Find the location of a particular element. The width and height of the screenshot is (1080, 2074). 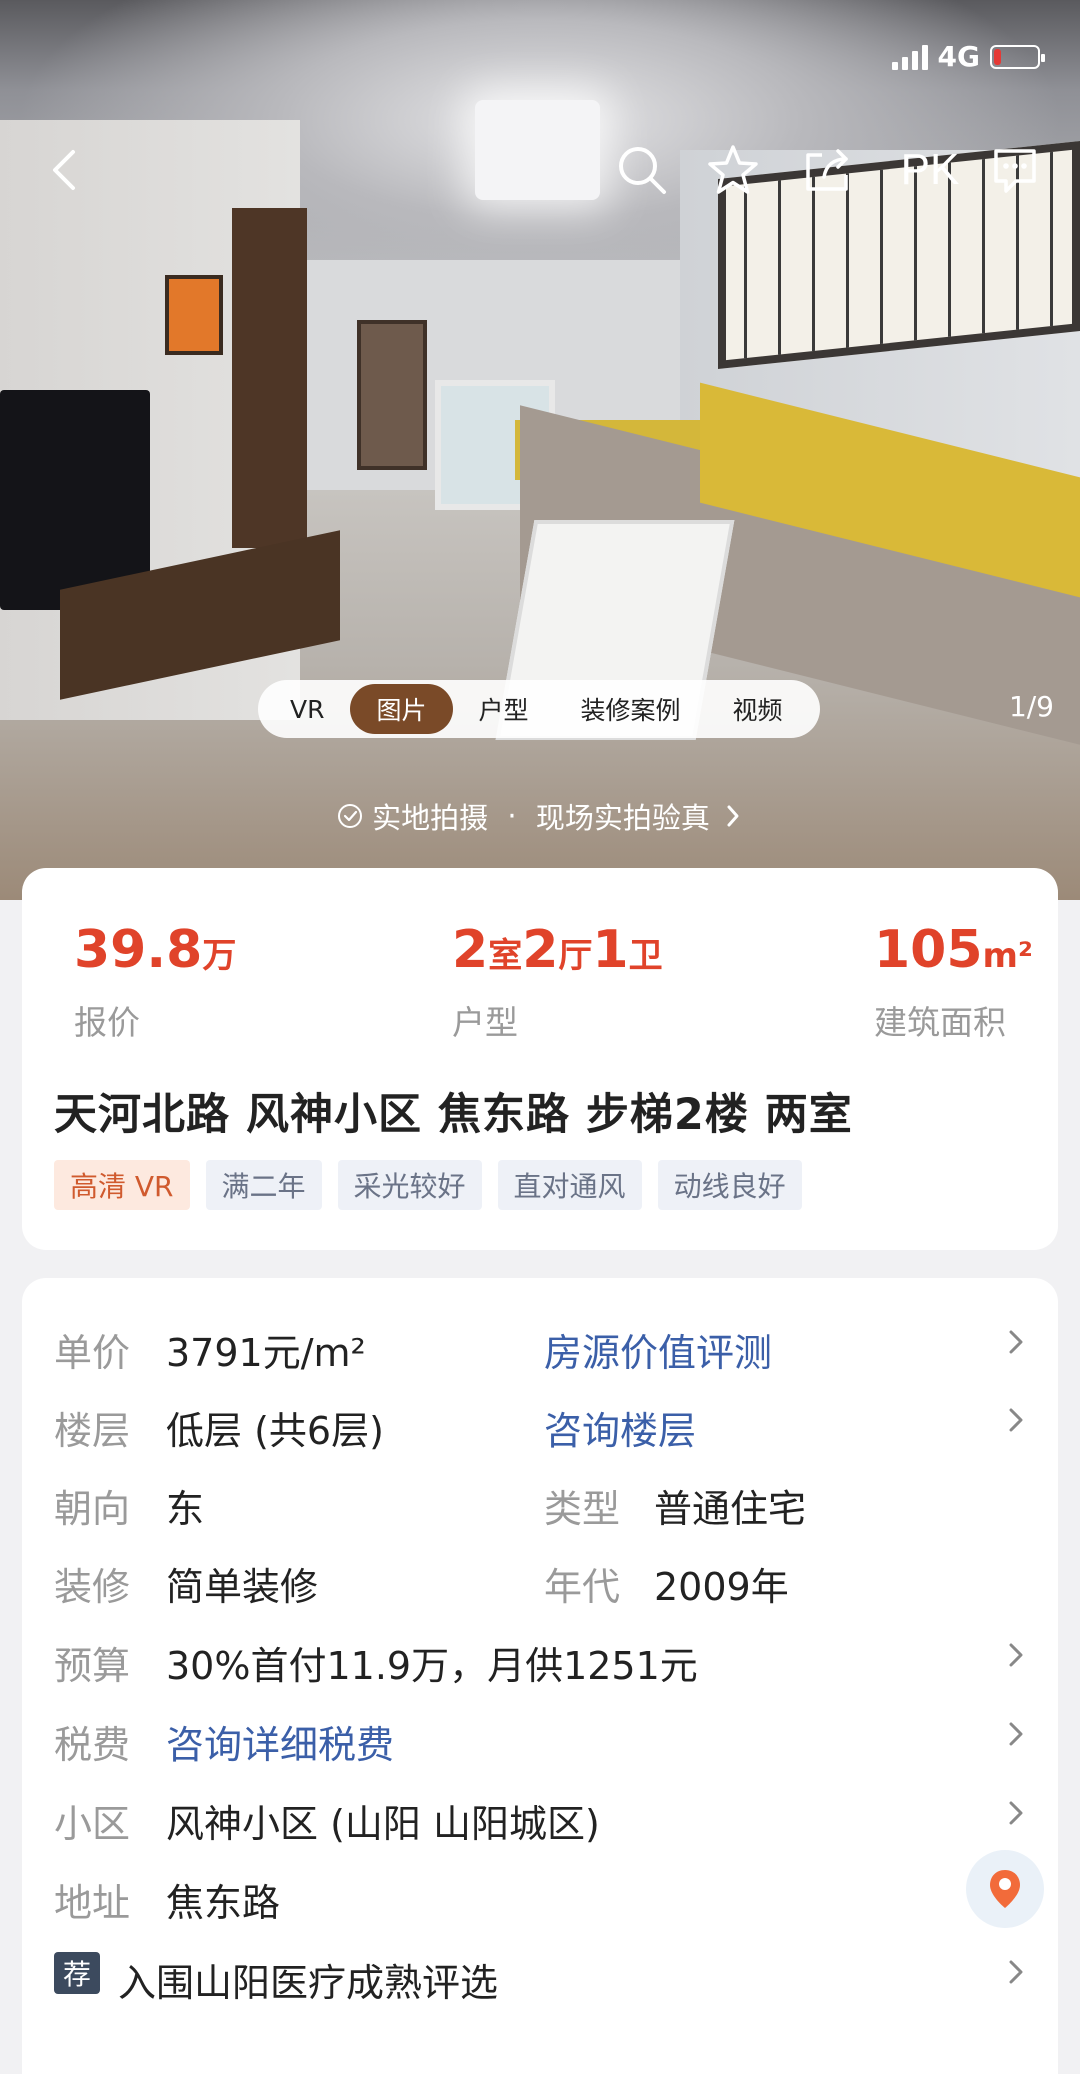

tab-decoration-cases: 装修案例 is located at coordinates (631, 709).